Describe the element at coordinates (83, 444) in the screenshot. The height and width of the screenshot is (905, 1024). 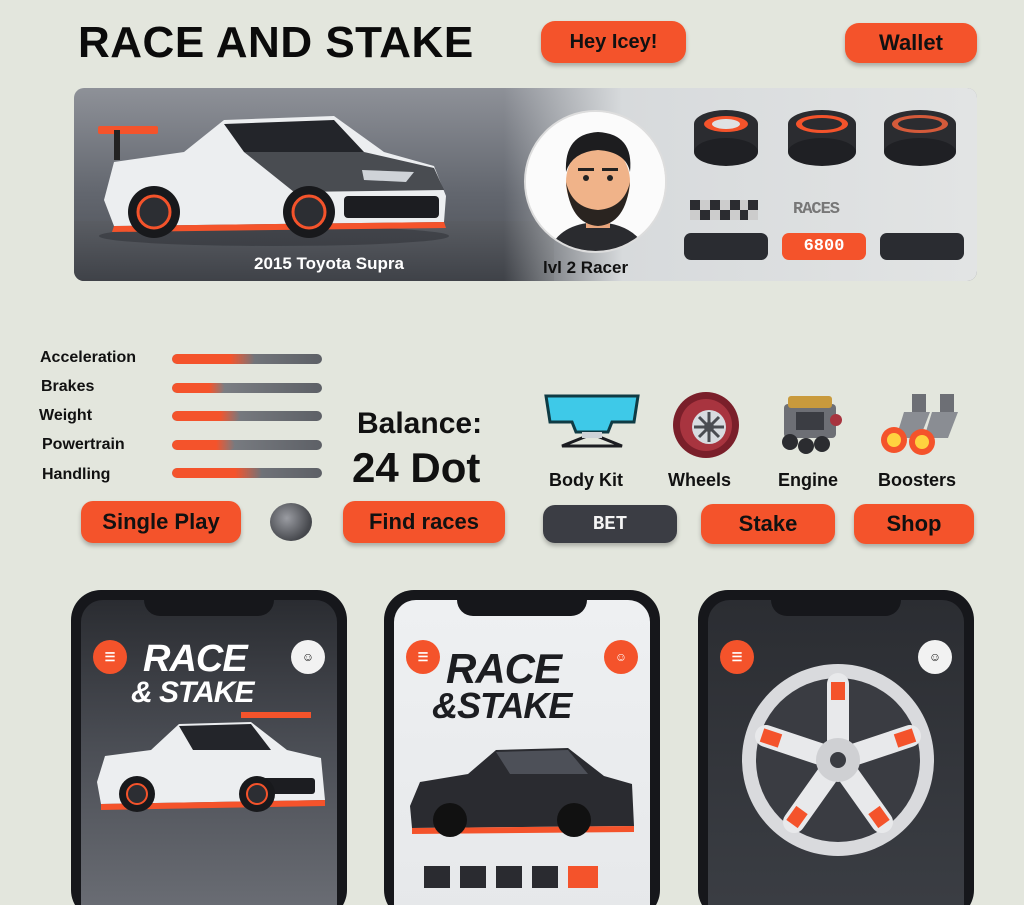
I see `attribute-label-powertrain: Powertrain` at that location.